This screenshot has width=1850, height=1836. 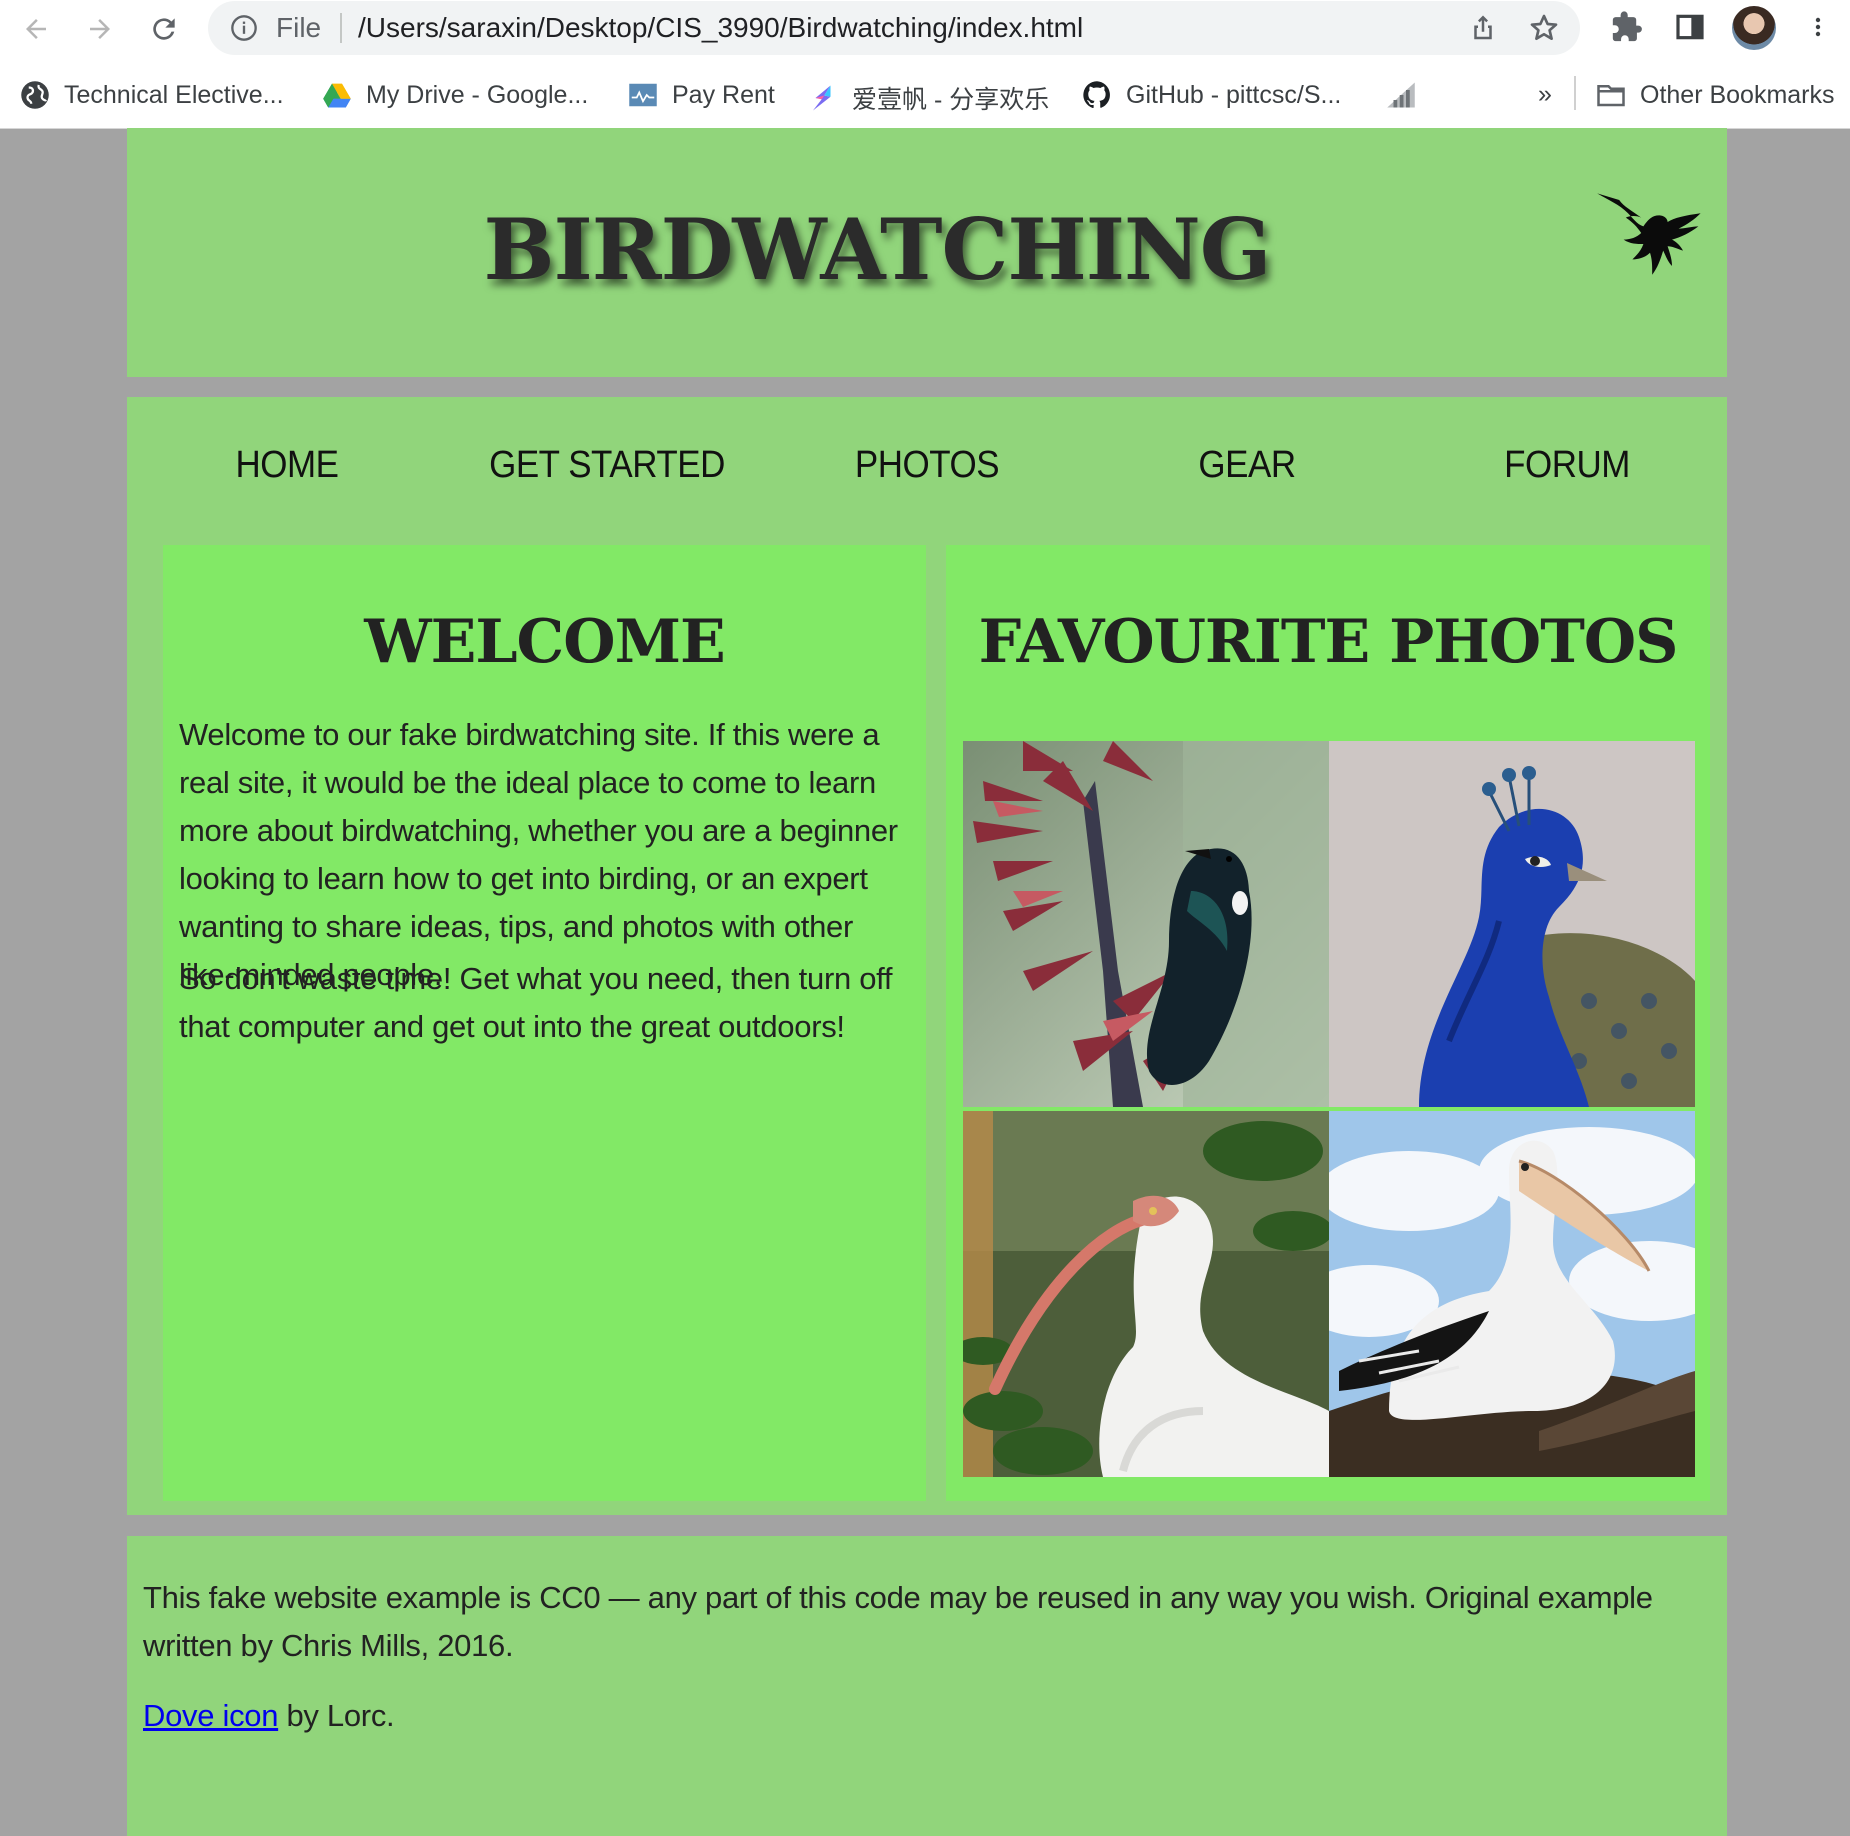 I want to click on forward-button, so click(x=100, y=29).